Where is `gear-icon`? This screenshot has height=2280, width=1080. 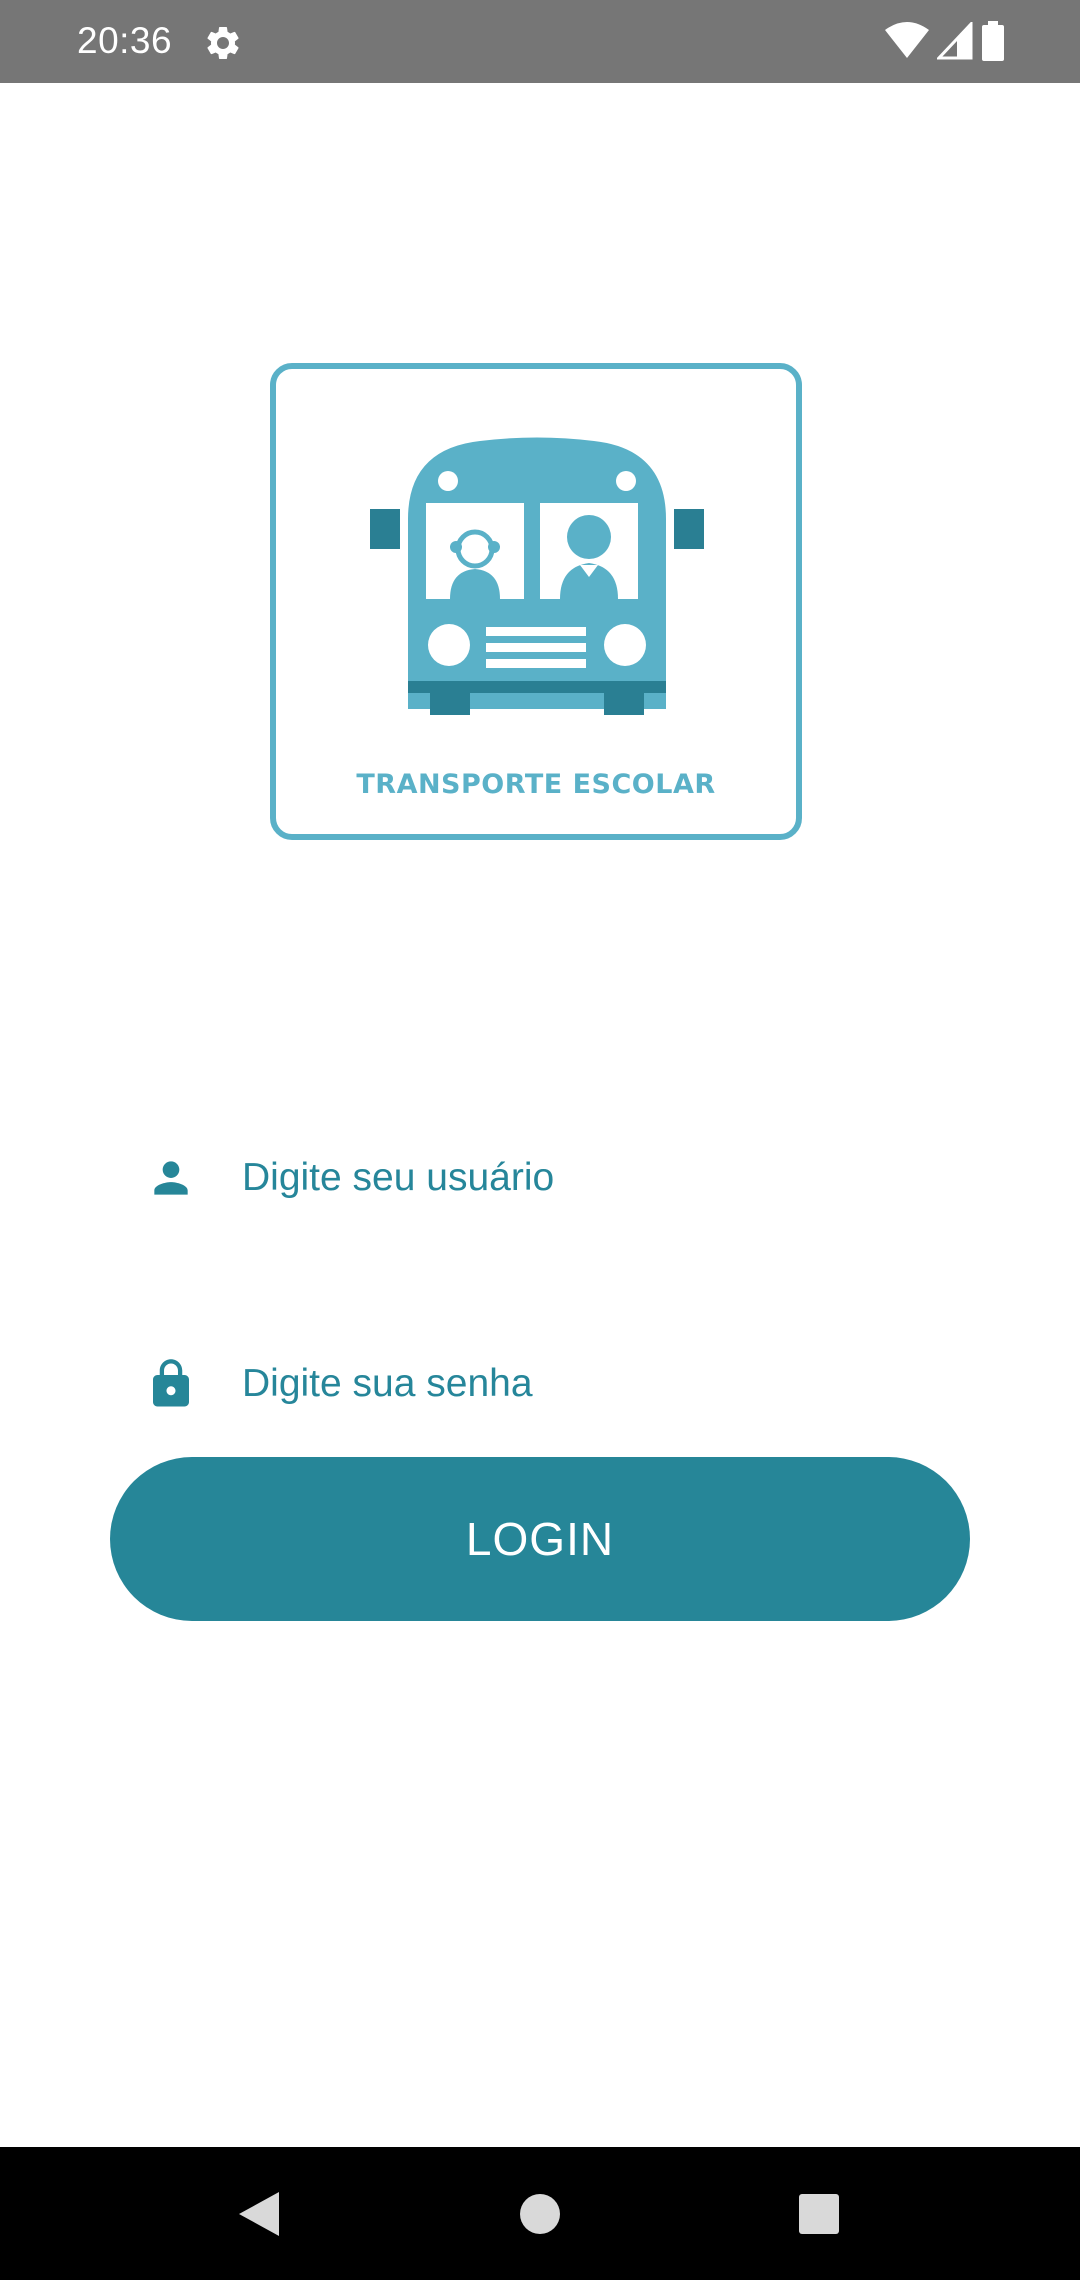 gear-icon is located at coordinates (223, 43).